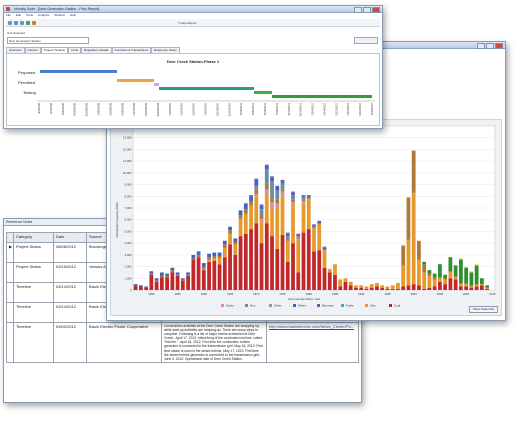 This screenshot has width=520, height=432. I want to click on refresh-icon, so click(28, 22).